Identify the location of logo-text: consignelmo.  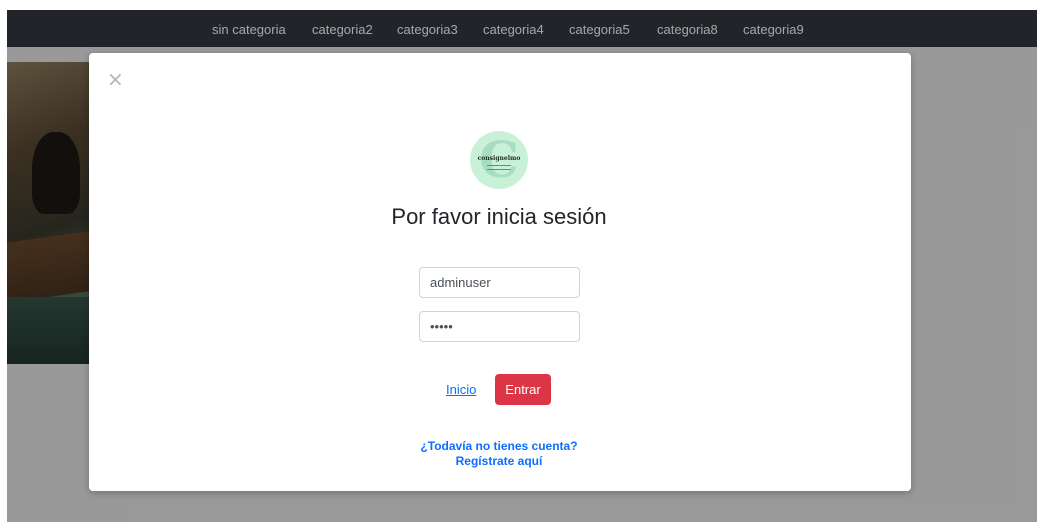
(499, 158).